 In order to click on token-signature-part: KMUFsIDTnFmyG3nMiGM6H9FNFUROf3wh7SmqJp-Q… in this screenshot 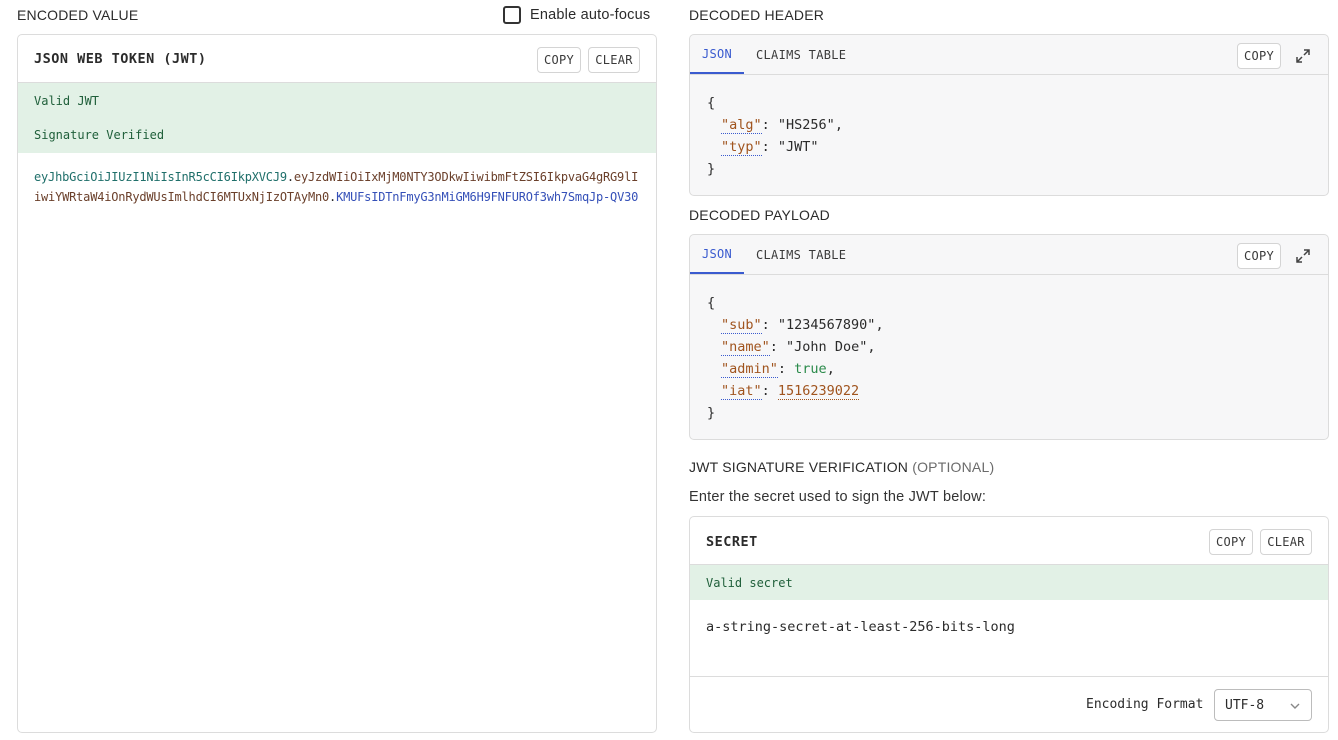, I will do `click(487, 197)`.